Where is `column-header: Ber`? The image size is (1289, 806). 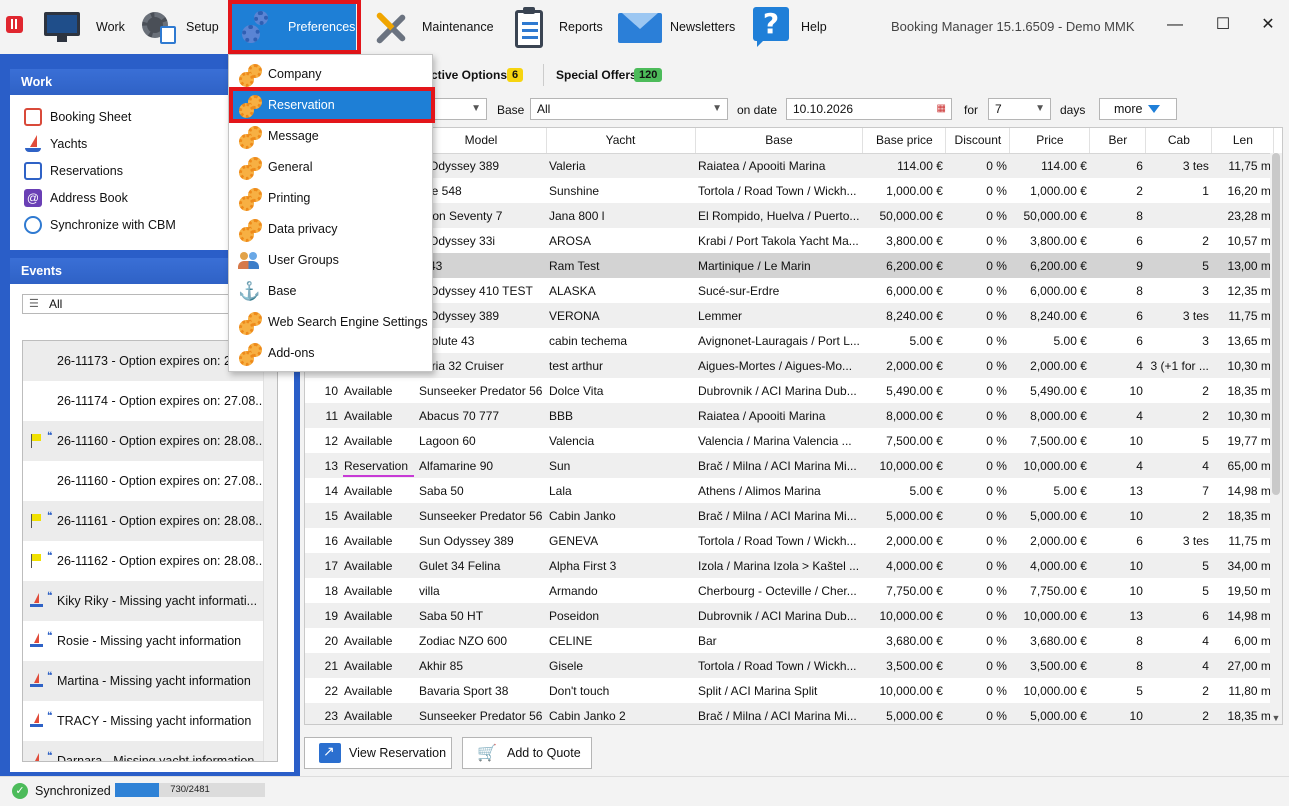 column-header: Ber is located at coordinates (1118, 141).